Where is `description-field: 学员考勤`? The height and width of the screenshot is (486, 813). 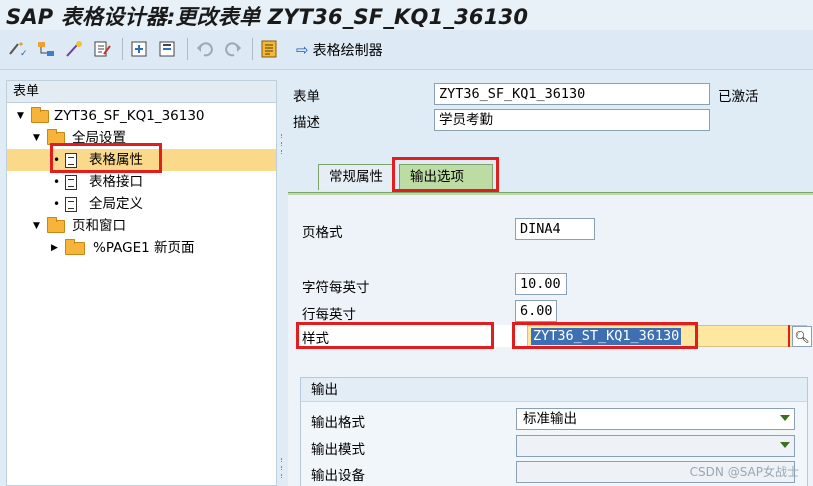 description-field: 学员考勤 is located at coordinates (572, 120).